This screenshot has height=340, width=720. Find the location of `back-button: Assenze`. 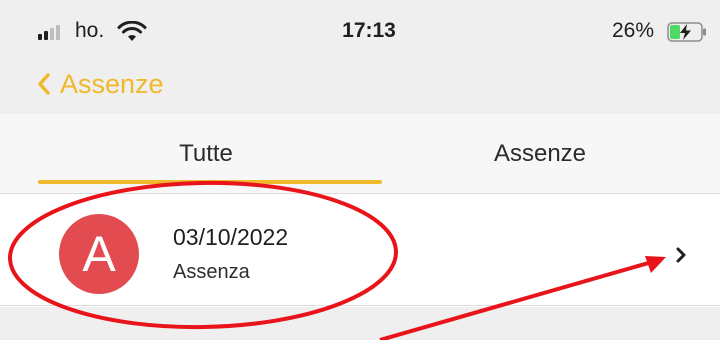

back-button: Assenze is located at coordinates (100, 84).